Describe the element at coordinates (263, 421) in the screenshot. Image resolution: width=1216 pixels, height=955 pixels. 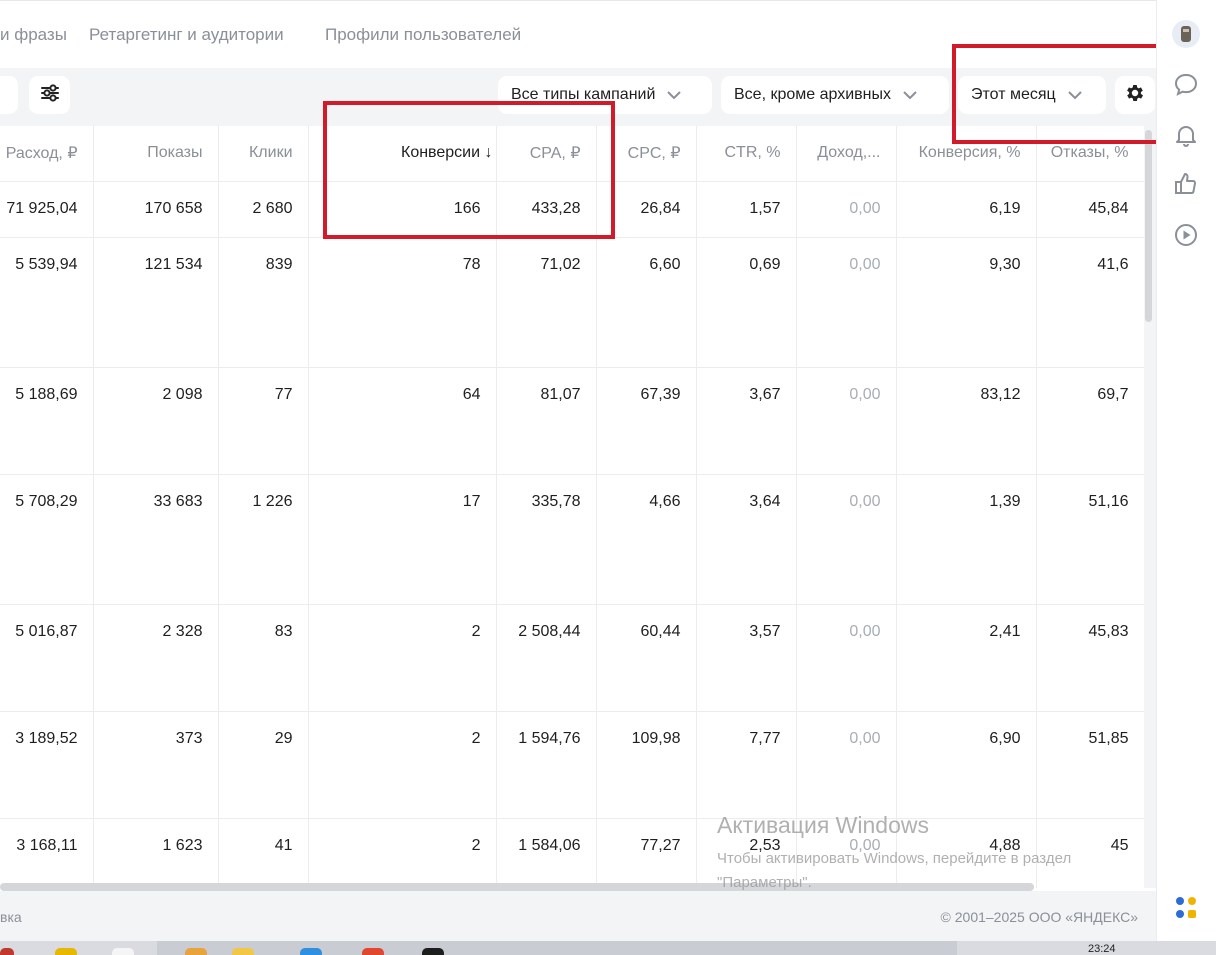
I see `cell-clicks: 77` at that location.